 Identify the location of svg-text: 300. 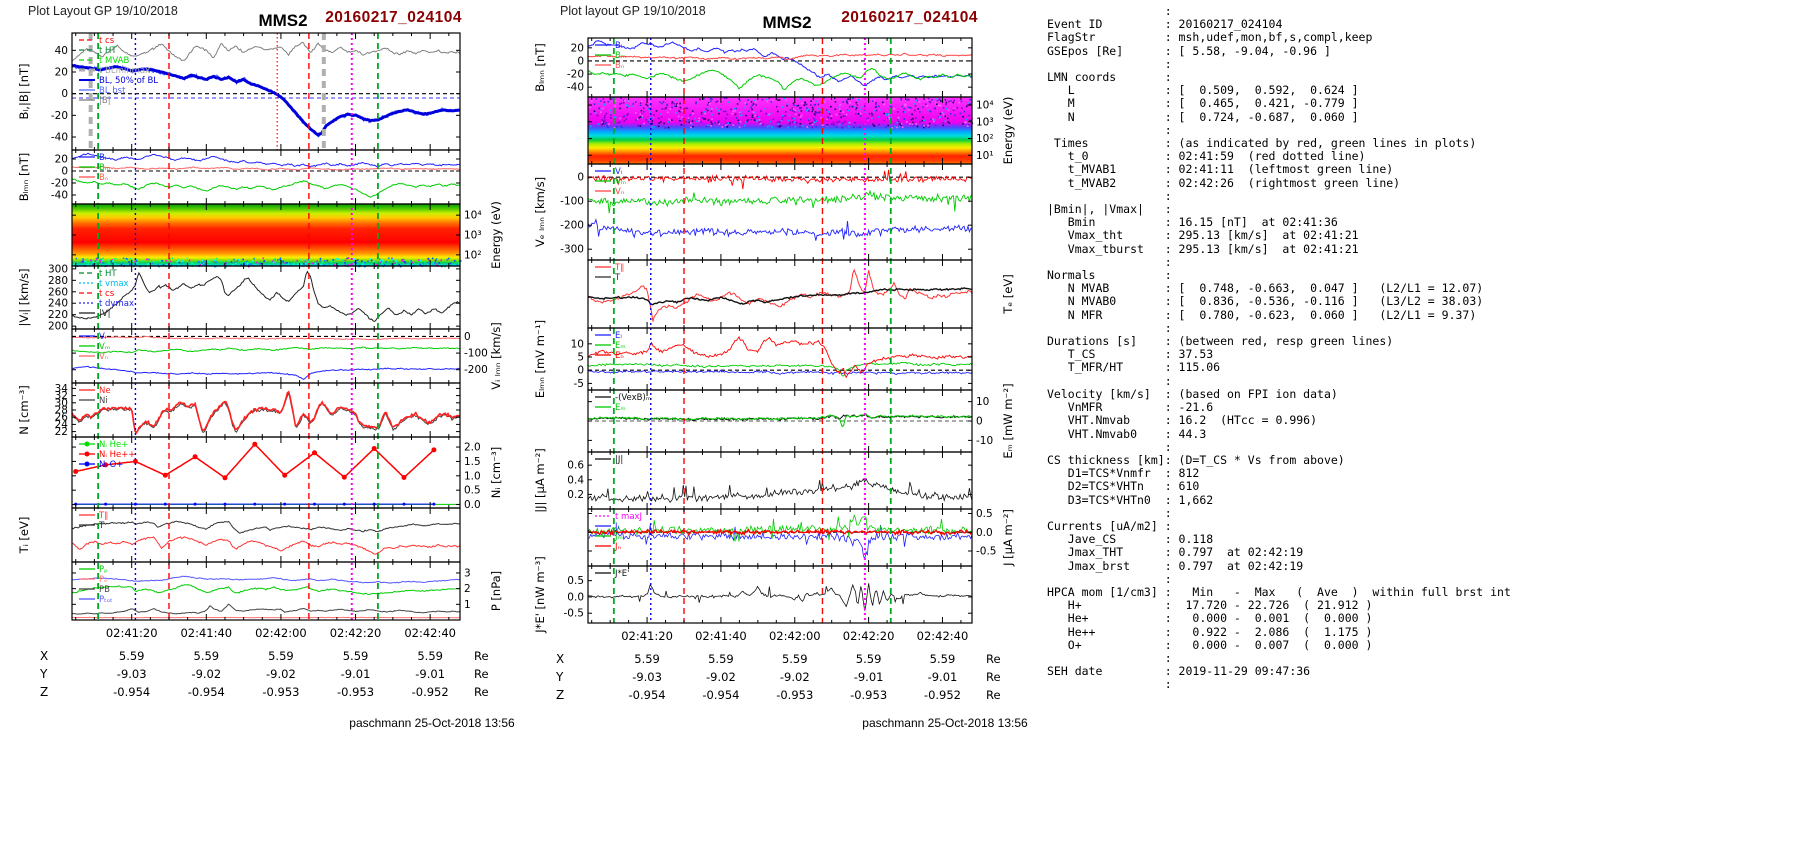
(58, 269).